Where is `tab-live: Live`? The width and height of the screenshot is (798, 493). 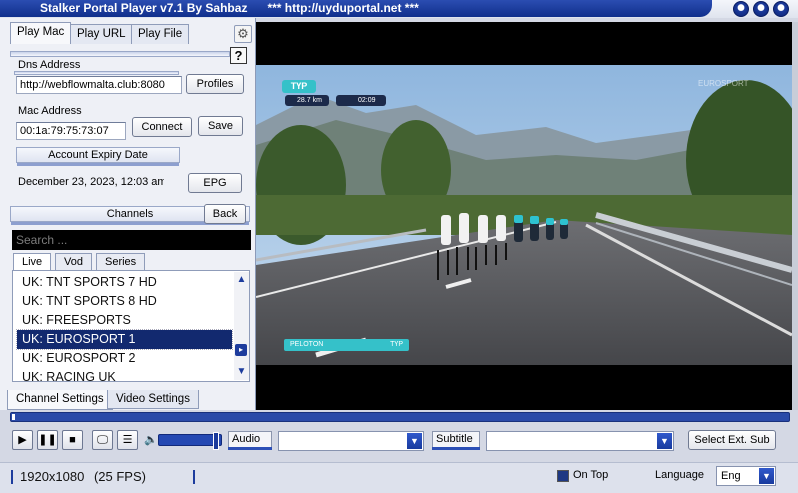 tab-live: Live is located at coordinates (32, 261).